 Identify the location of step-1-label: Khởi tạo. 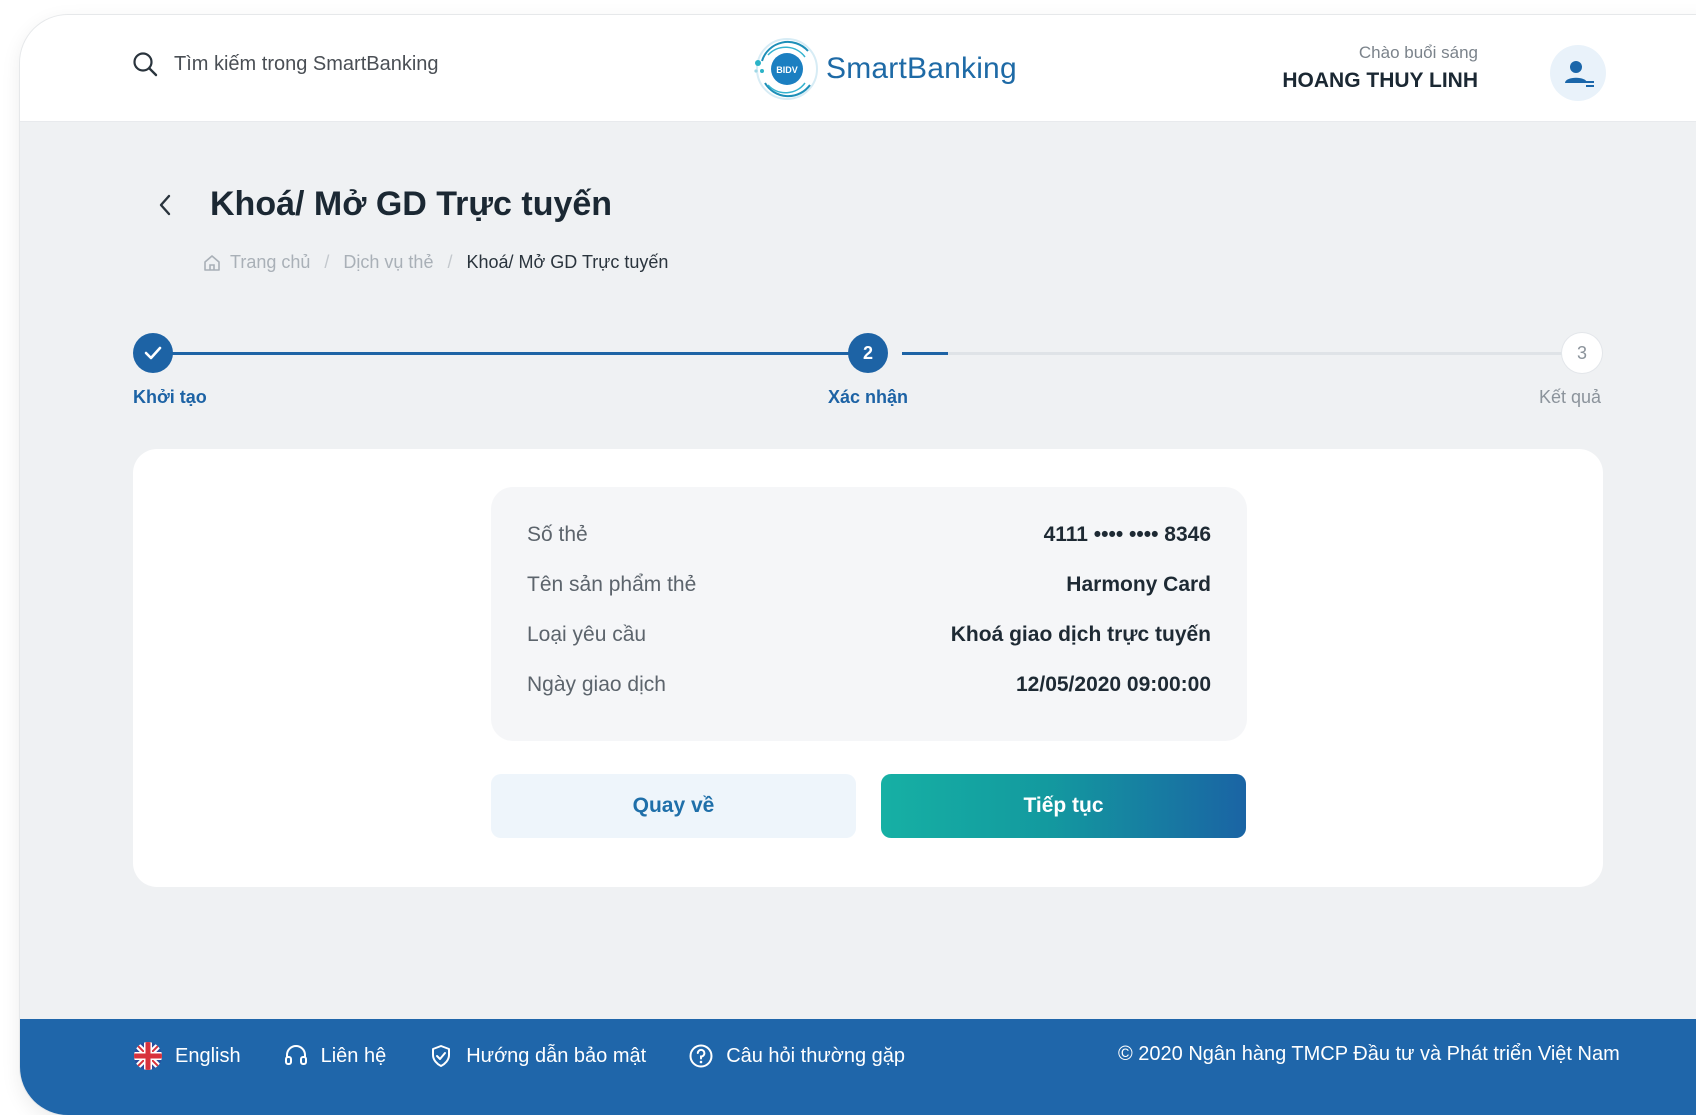
(170, 397).